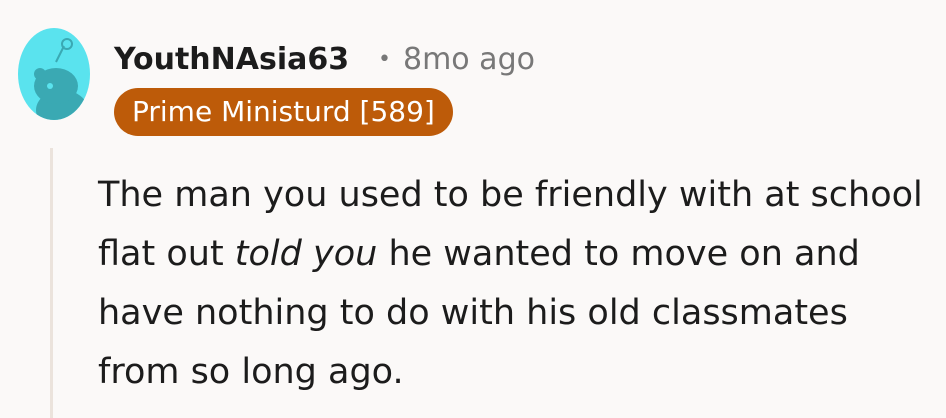 The image size is (946, 418). I want to click on comment-text-emphasis: told you, so click(306, 254).